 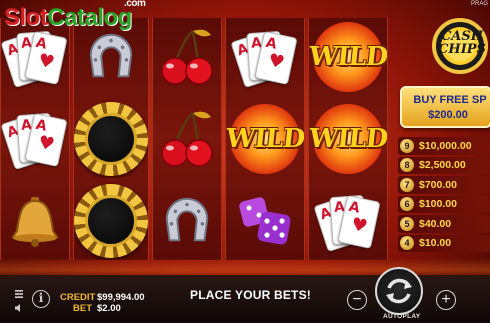 What do you see at coordinates (401, 316) in the screenshot?
I see `autoplay-button: AUTOPLAY` at bounding box center [401, 316].